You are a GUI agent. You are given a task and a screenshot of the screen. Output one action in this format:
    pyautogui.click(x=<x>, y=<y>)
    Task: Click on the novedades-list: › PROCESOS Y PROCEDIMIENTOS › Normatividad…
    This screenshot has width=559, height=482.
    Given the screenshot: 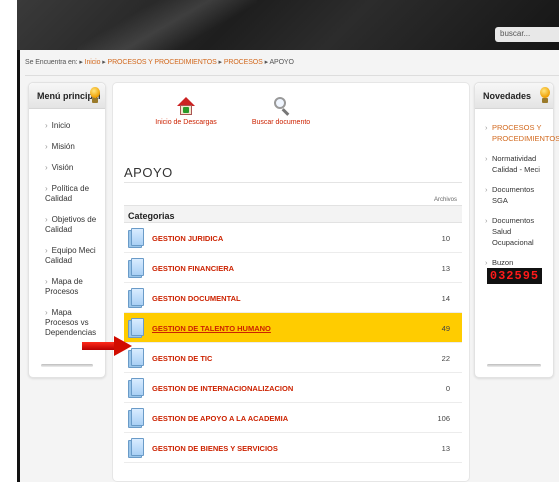 What is the action you would take?
    pyautogui.click(x=517, y=188)
    